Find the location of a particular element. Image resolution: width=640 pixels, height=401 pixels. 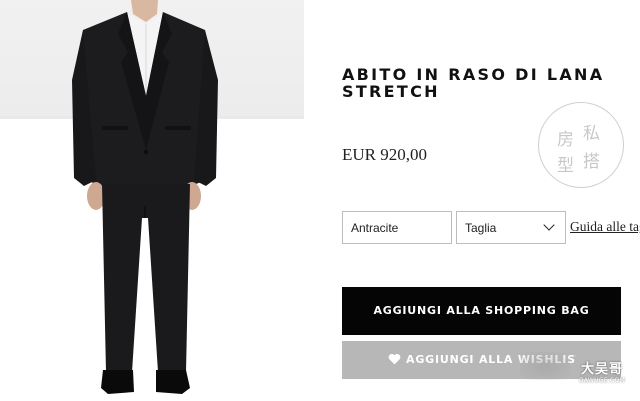

size-guide-link: Guida alle taglie is located at coordinates (605, 227).